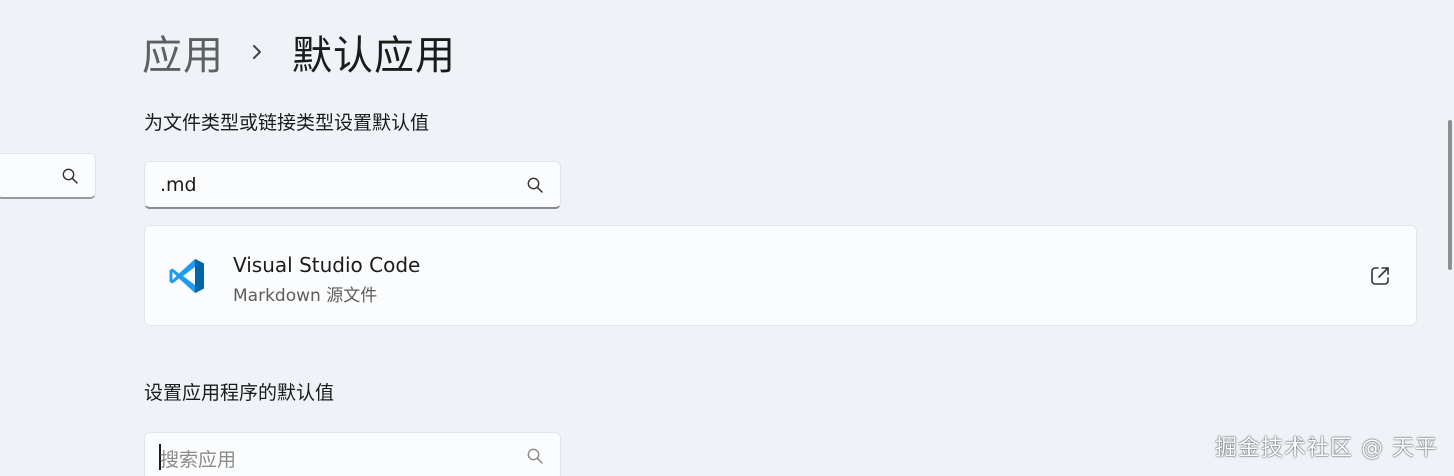  Describe the element at coordinates (287, 123) in the screenshot. I see `file-type-section-title: 为文件类型或链接类型设置默认值` at that location.